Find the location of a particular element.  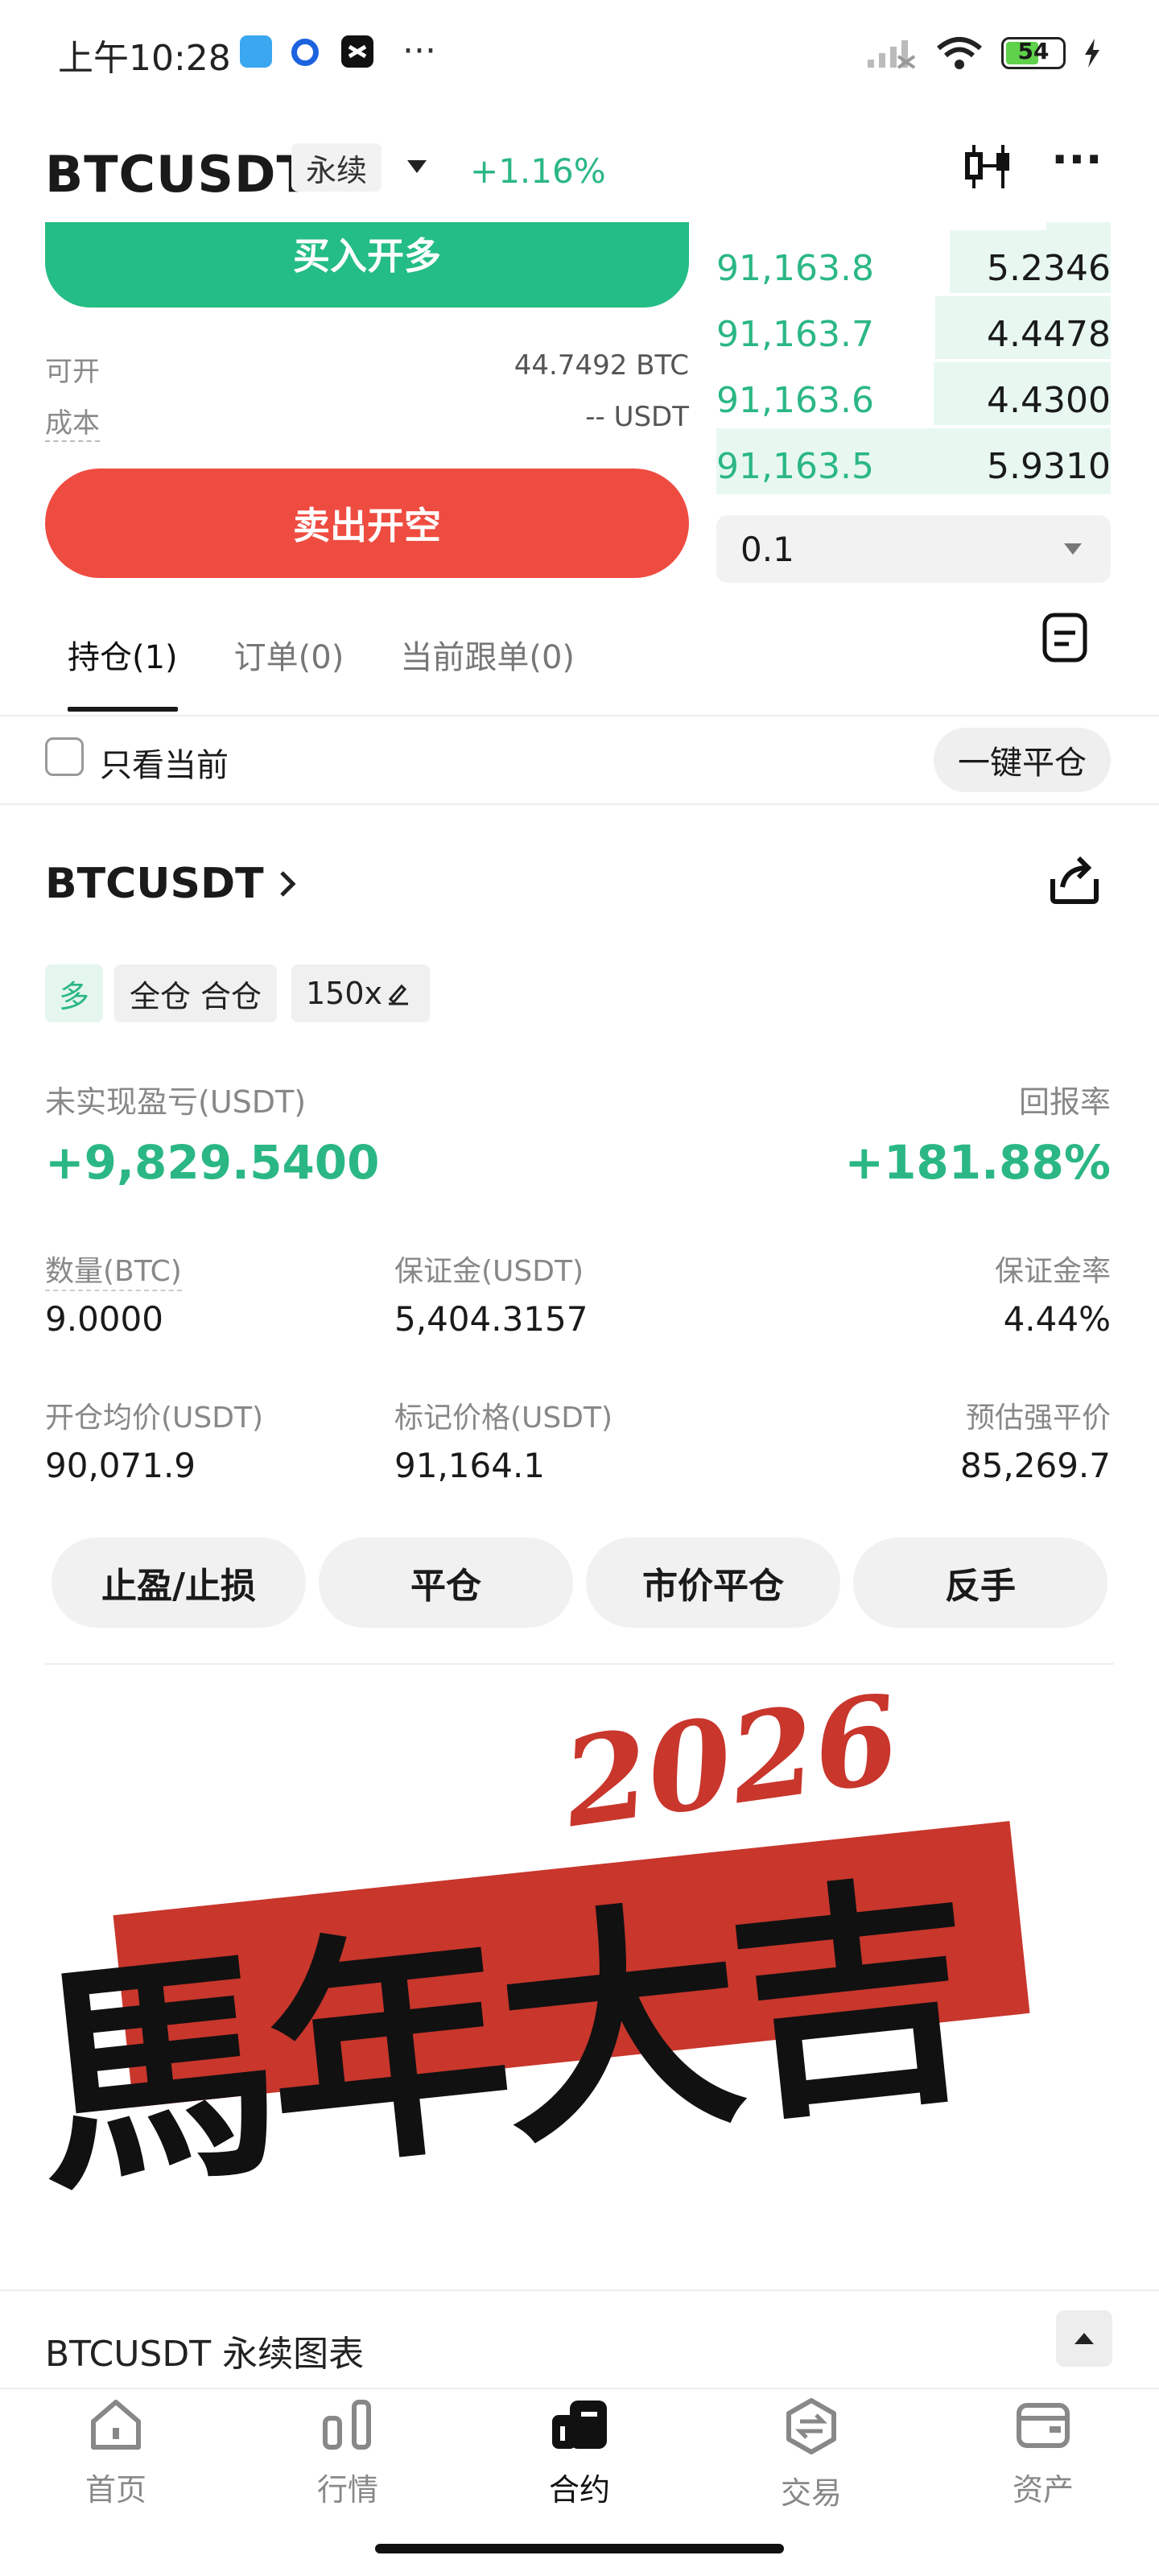

mark-price-value: 91,164.1 is located at coordinates (470, 1465).